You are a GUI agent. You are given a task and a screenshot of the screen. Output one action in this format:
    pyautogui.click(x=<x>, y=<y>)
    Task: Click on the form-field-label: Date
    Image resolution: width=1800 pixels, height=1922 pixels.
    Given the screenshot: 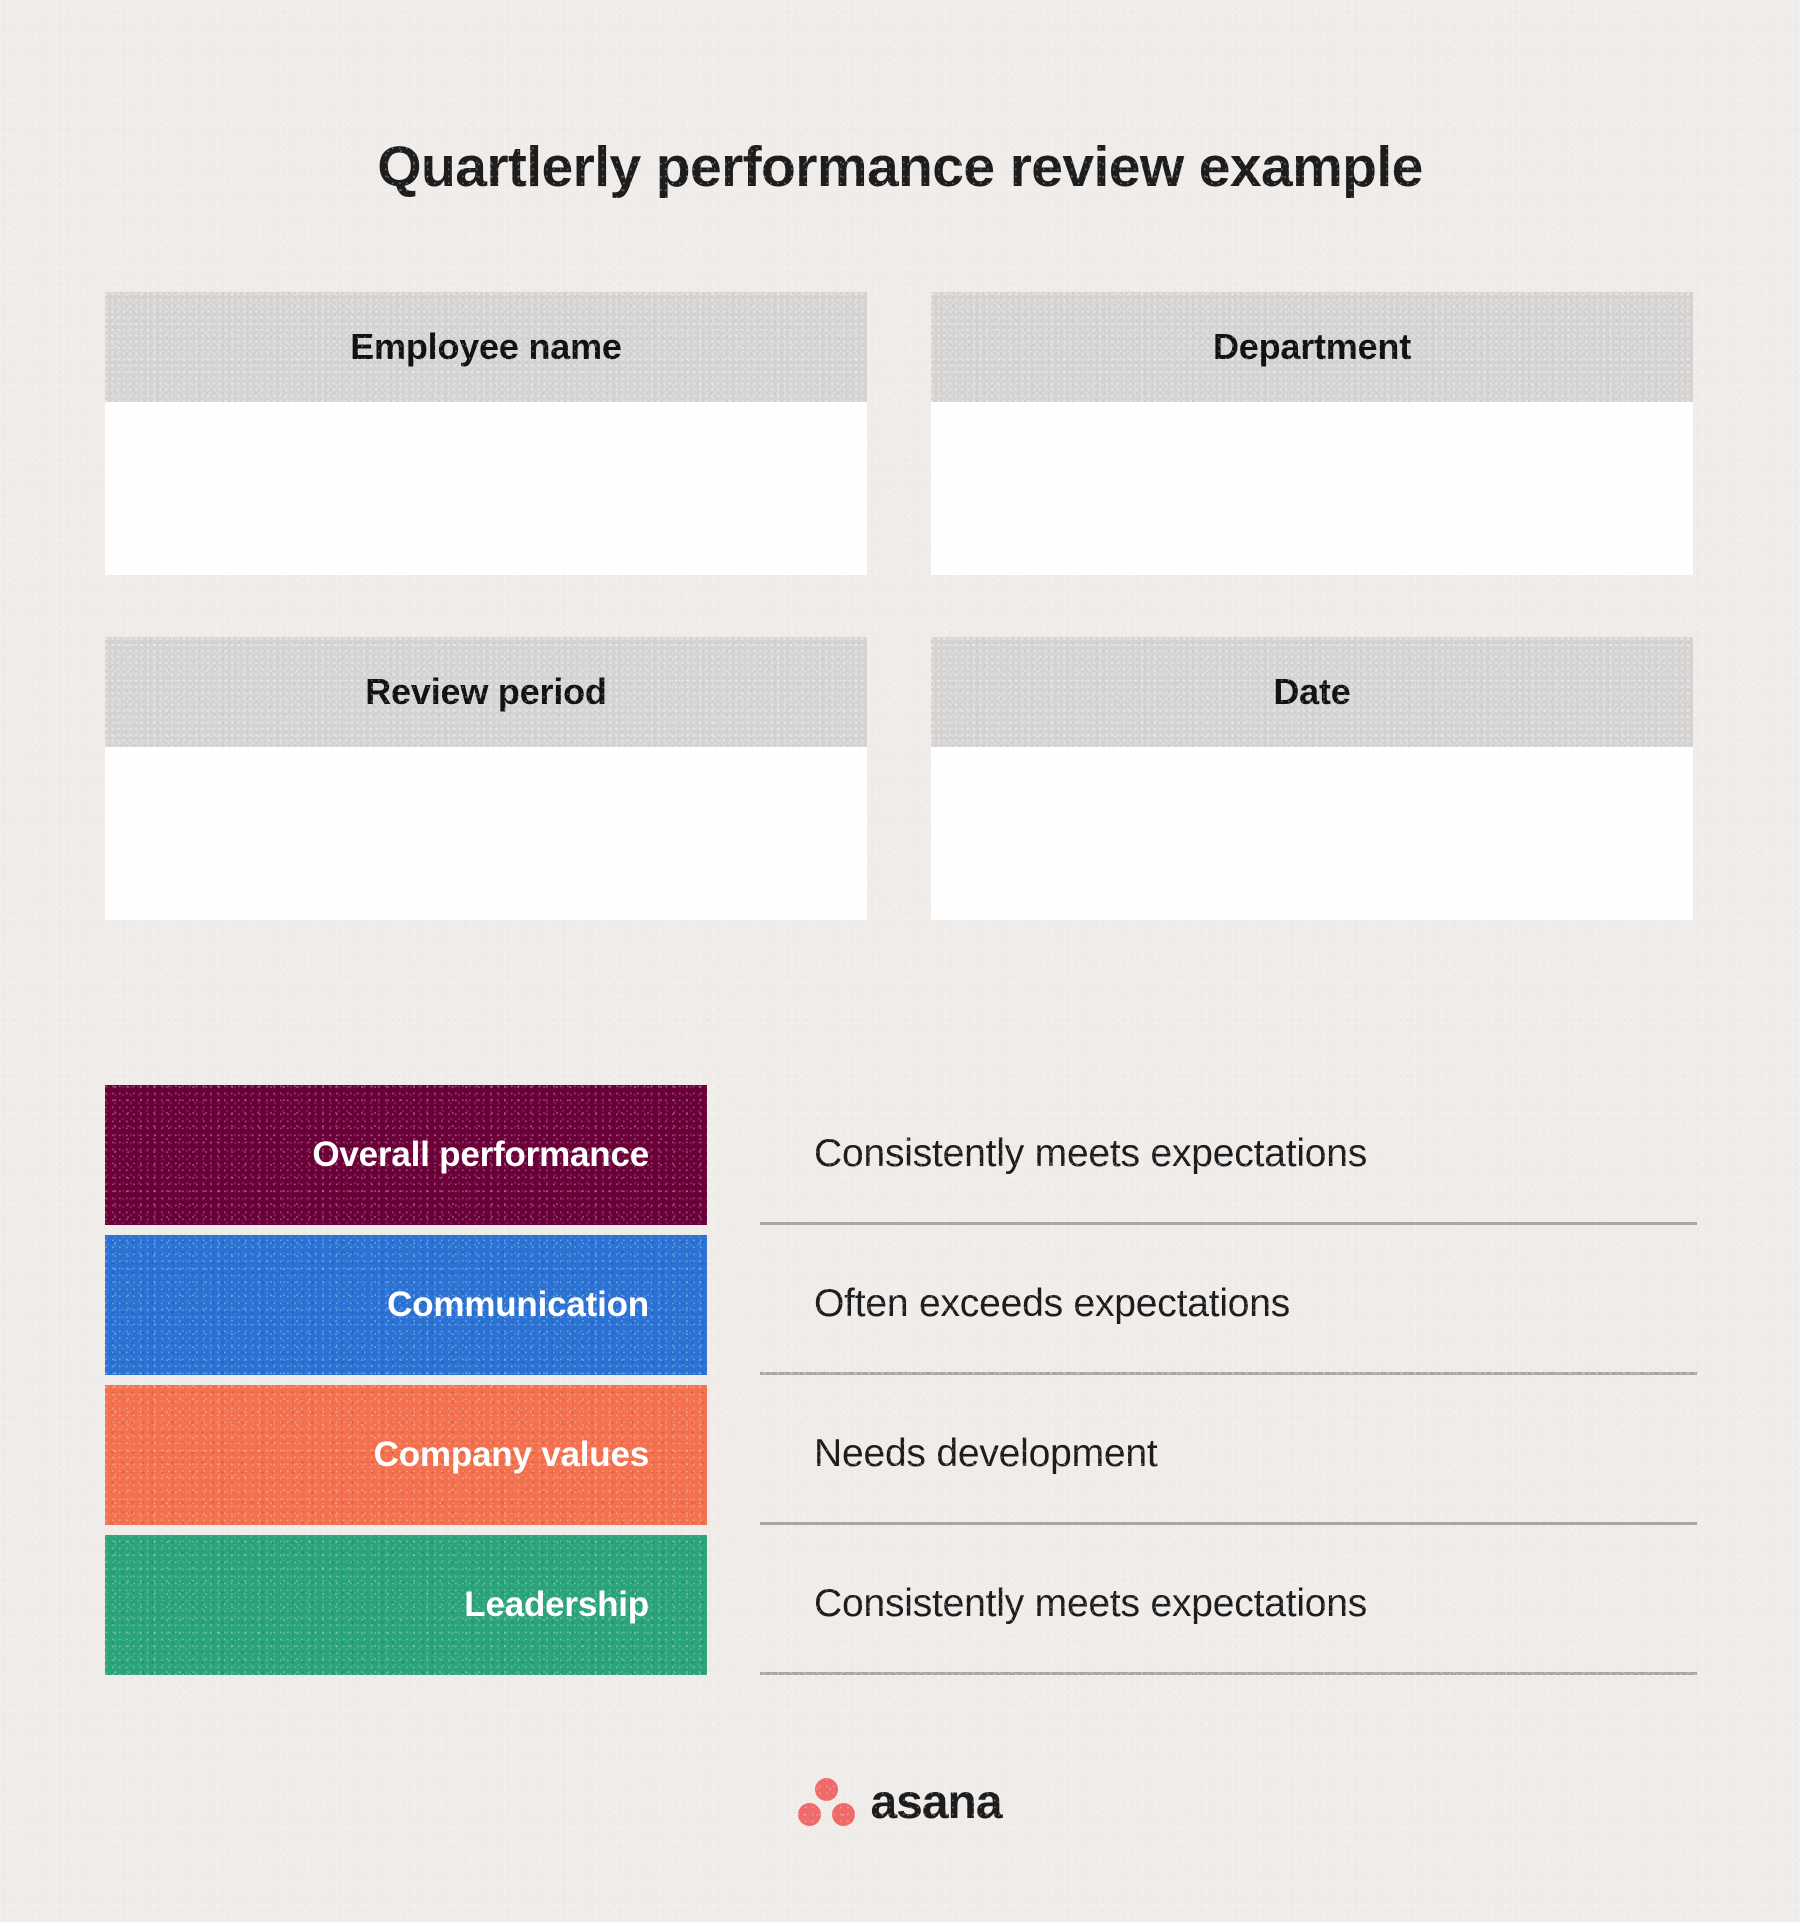 What is the action you would take?
    pyautogui.click(x=1312, y=691)
    